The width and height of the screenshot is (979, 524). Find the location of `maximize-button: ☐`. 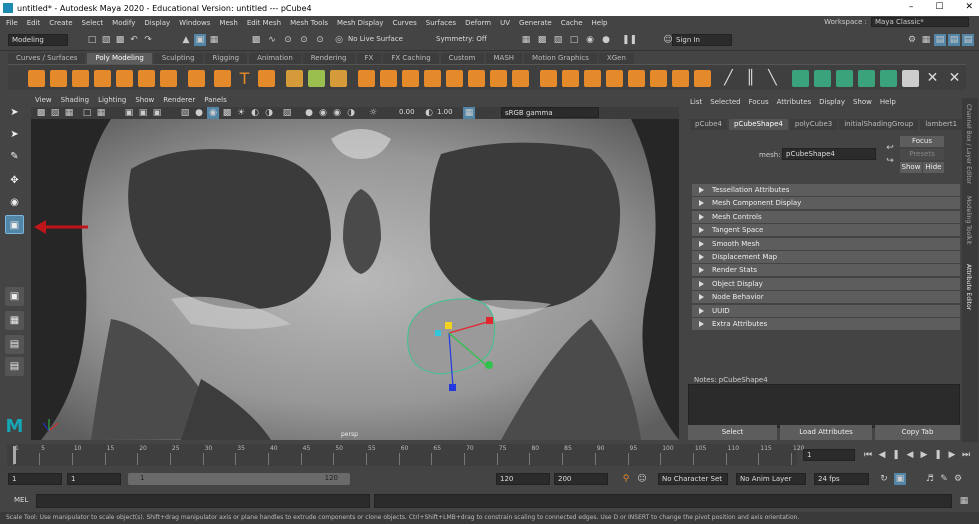

maximize-button: ☐ is located at coordinates (939, 7).